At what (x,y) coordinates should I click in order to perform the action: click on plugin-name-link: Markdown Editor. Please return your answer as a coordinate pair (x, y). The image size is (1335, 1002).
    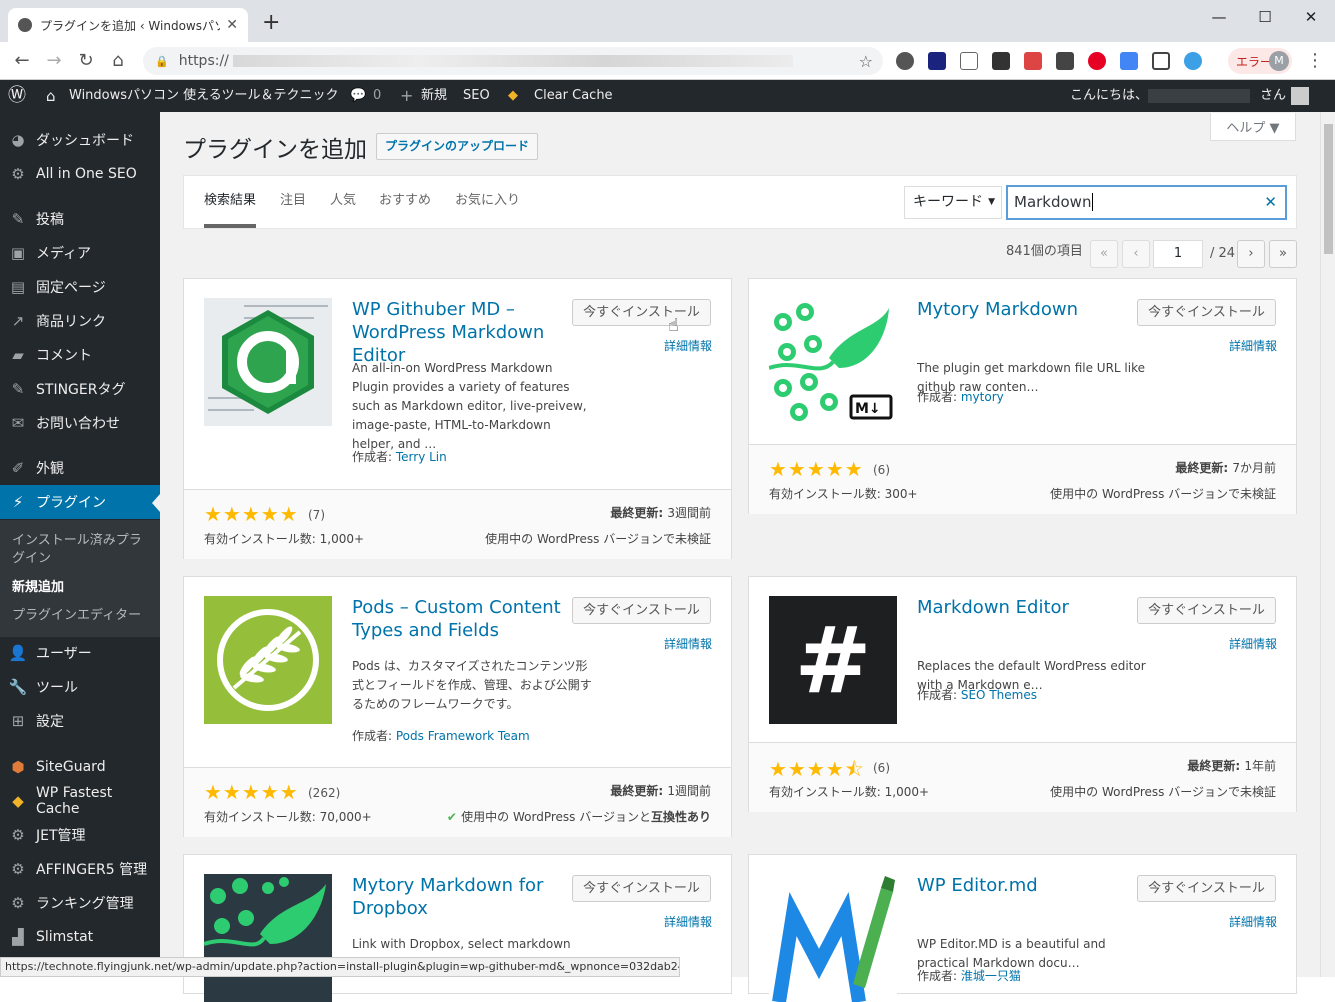
    Looking at the image, I should click on (1037, 607).